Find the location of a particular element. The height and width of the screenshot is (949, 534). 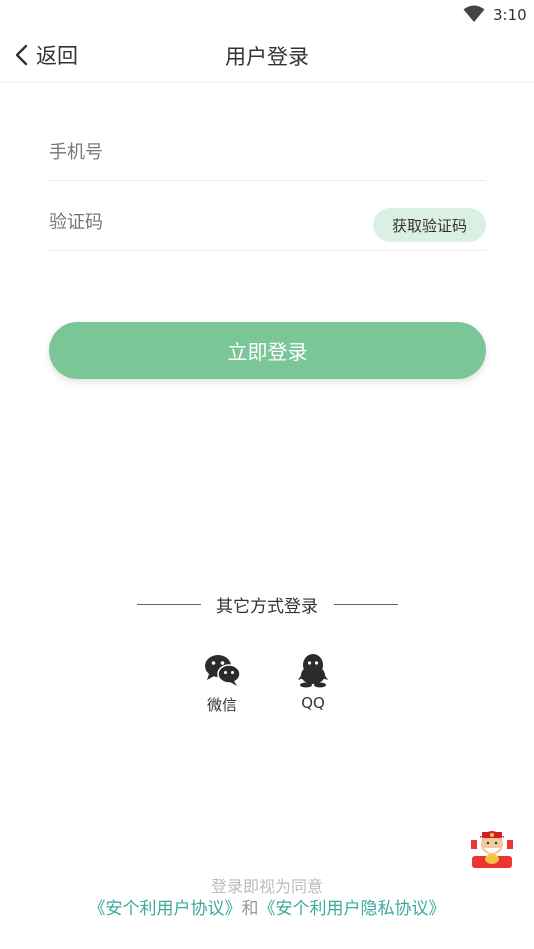

back-button: 返回 is located at coordinates (46, 55).